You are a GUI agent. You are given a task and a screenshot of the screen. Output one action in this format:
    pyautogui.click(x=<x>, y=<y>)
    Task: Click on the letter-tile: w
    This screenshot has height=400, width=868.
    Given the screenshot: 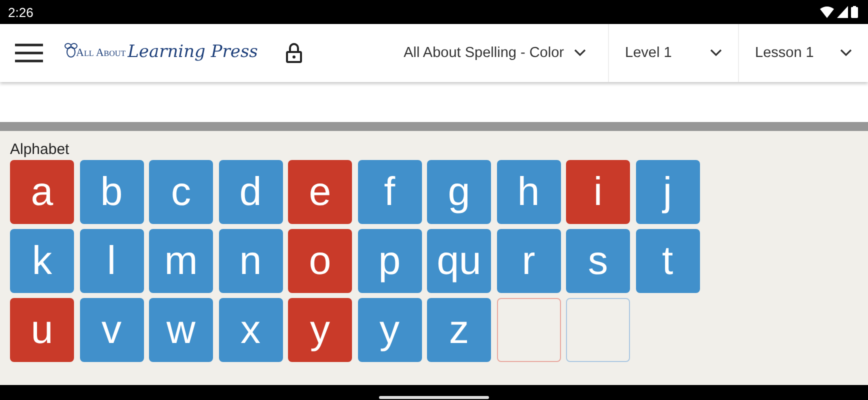 What is the action you would take?
    pyautogui.click(x=181, y=330)
    